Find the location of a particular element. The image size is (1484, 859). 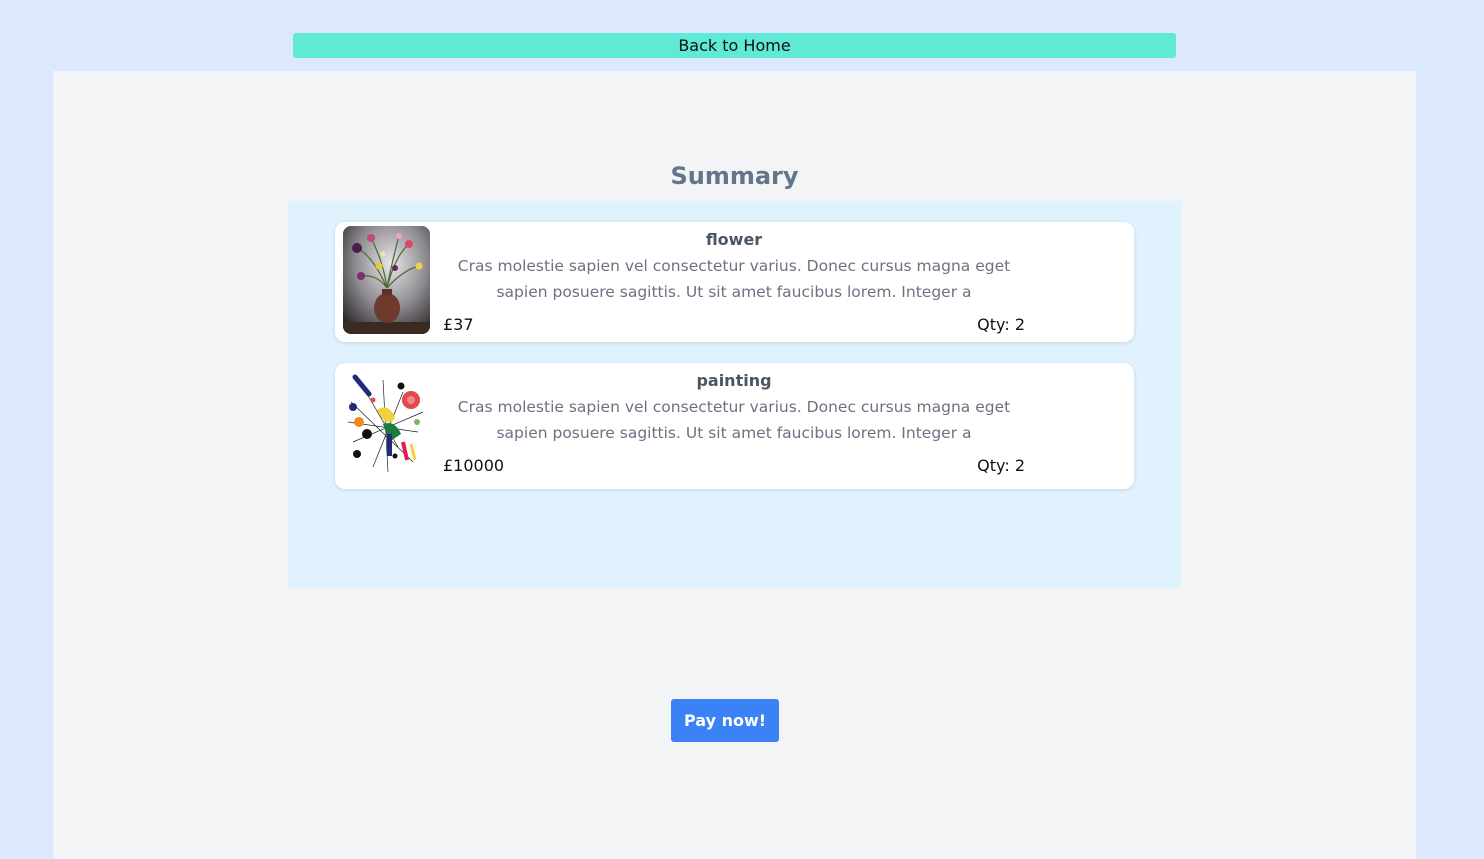

price-row: £10000 Qty: 2 is located at coordinates (734, 466).